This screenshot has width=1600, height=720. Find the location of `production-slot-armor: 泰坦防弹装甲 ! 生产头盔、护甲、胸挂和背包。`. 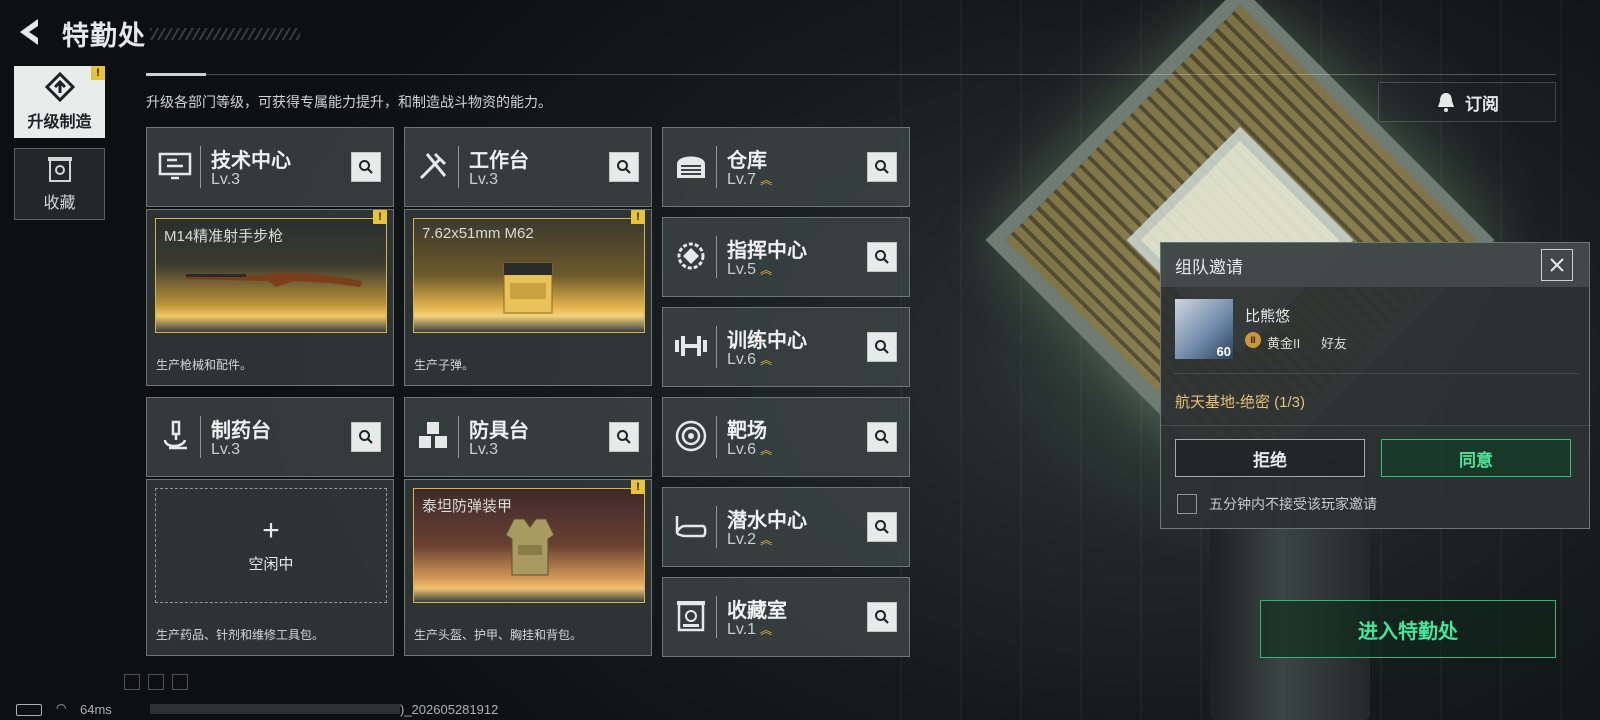

production-slot-armor: 泰坦防弹装甲 ! 生产头盔、护甲、胸挂和背包。 is located at coordinates (528, 567).